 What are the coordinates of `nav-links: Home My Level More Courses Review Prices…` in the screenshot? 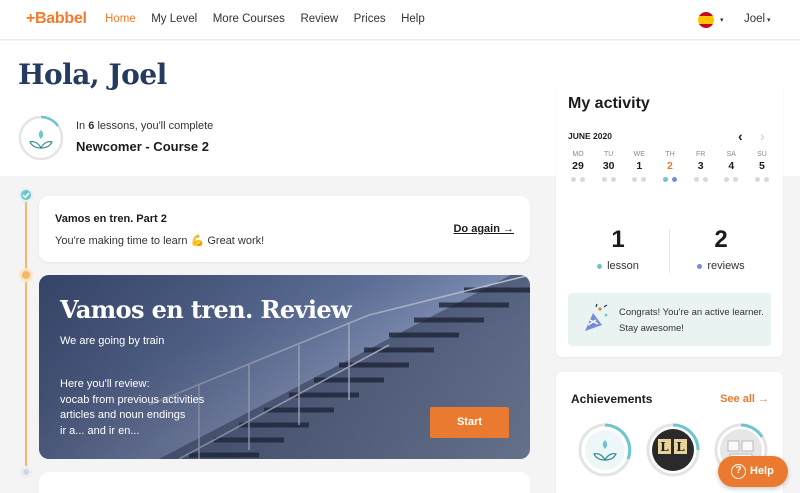 It's located at (272, 19).